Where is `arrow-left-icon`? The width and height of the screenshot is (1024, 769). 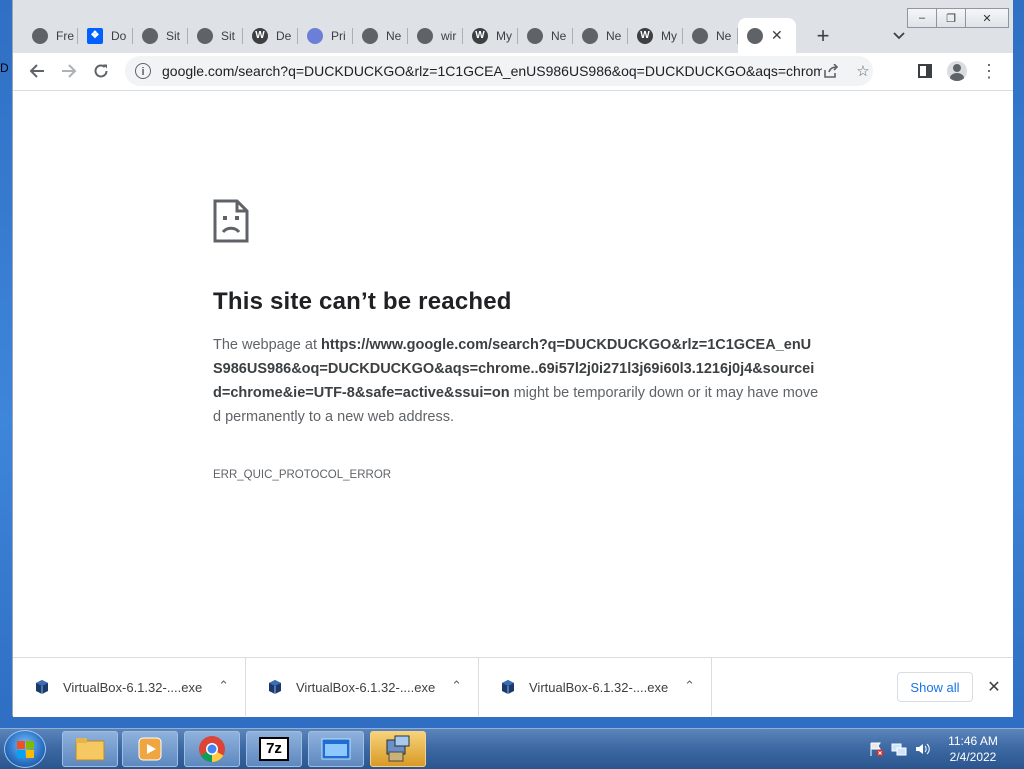 arrow-left-icon is located at coordinates (36, 71).